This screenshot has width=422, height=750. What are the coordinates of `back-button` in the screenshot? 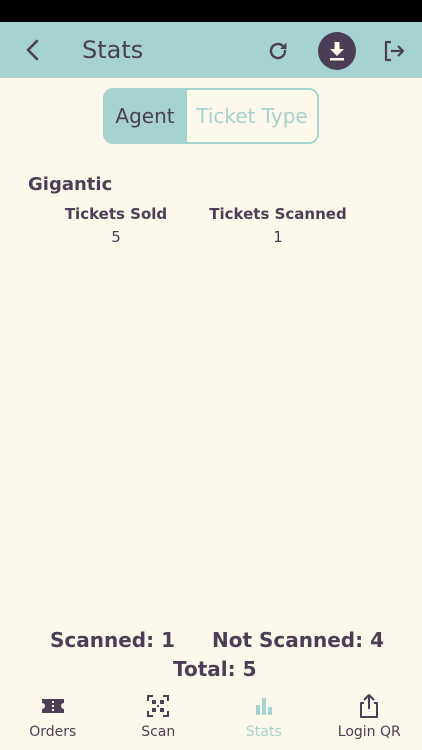 It's located at (33, 50).